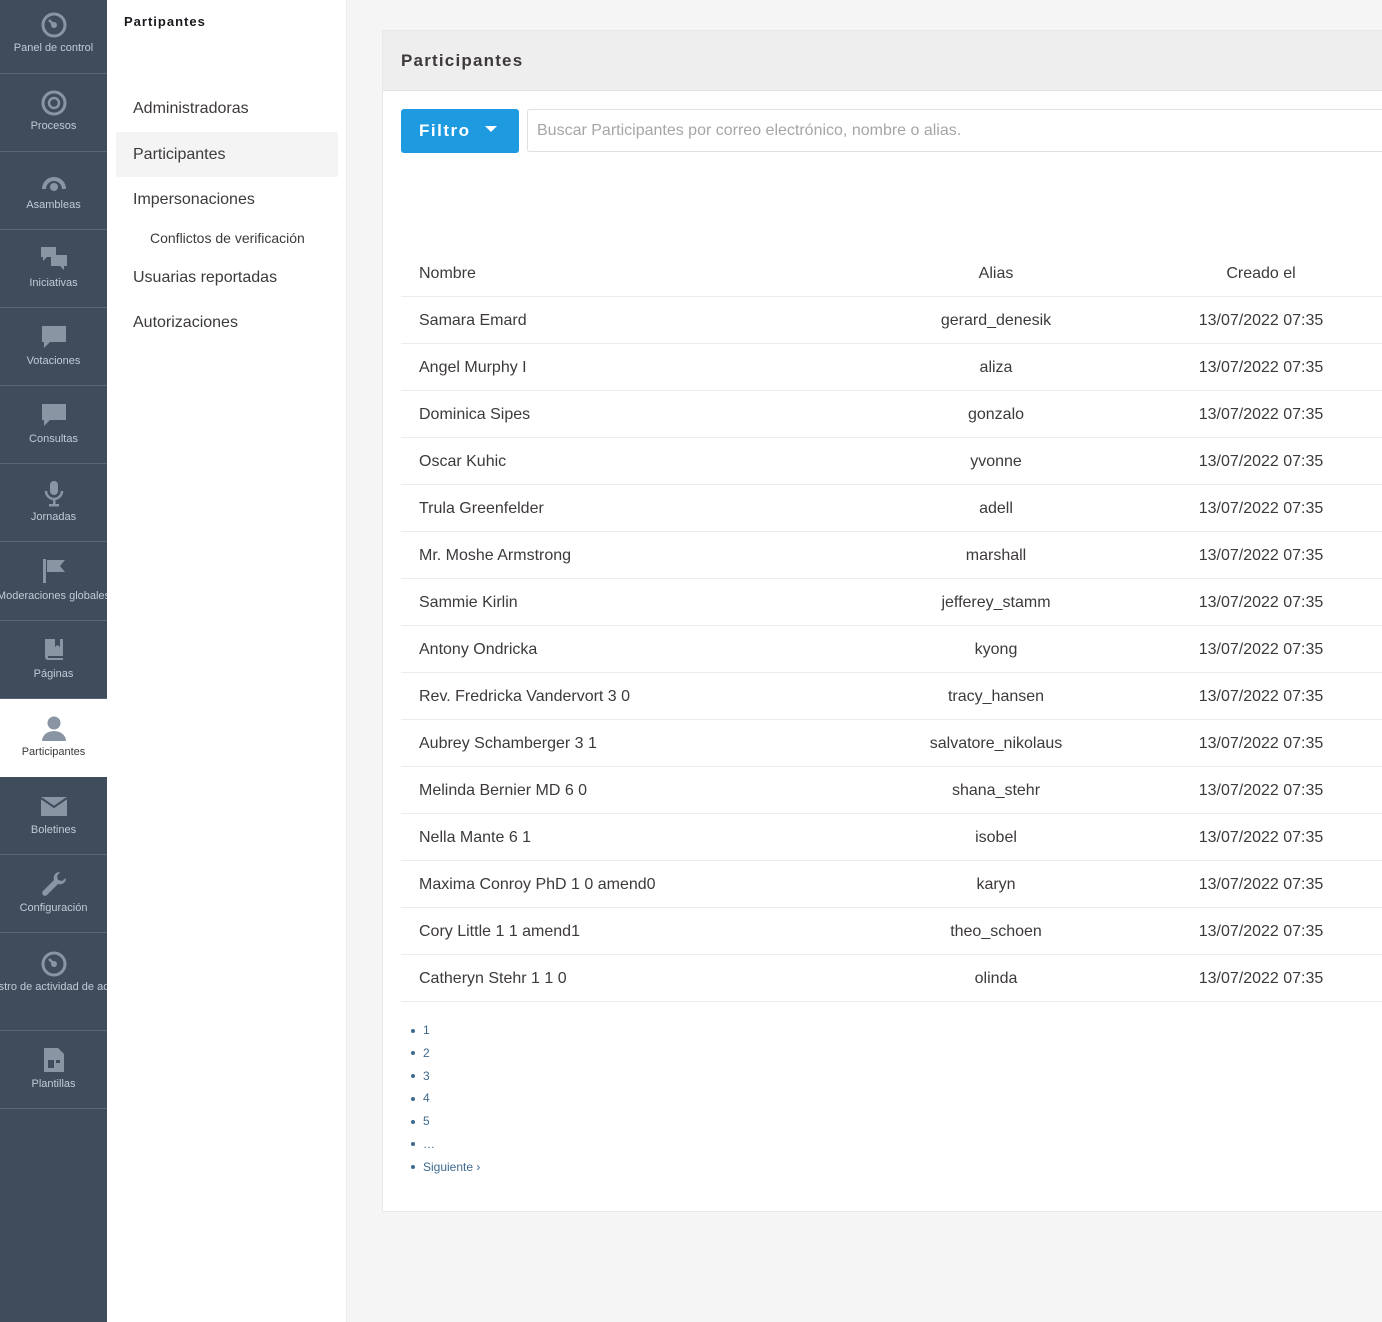 The height and width of the screenshot is (1322, 1382). Describe the element at coordinates (53, 347) in the screenshot. I see `nav-item-votes: Votaciones` at that location.